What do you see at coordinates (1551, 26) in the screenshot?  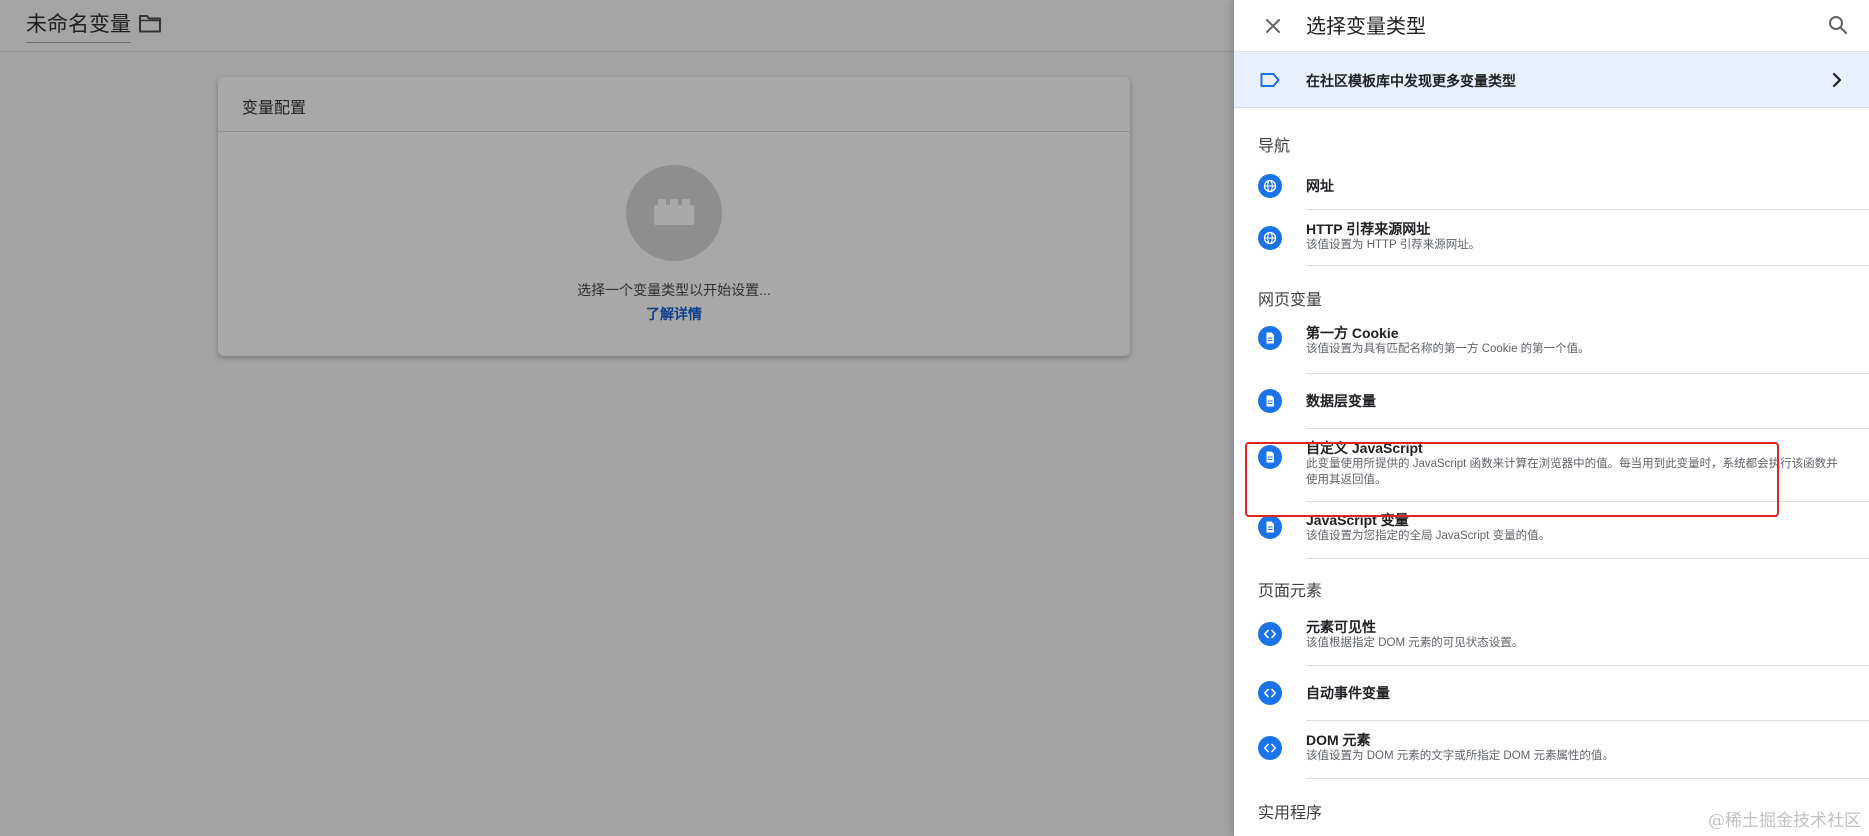 I see `panel-header: 选择变量类型` at bounding box center [1551, 26].